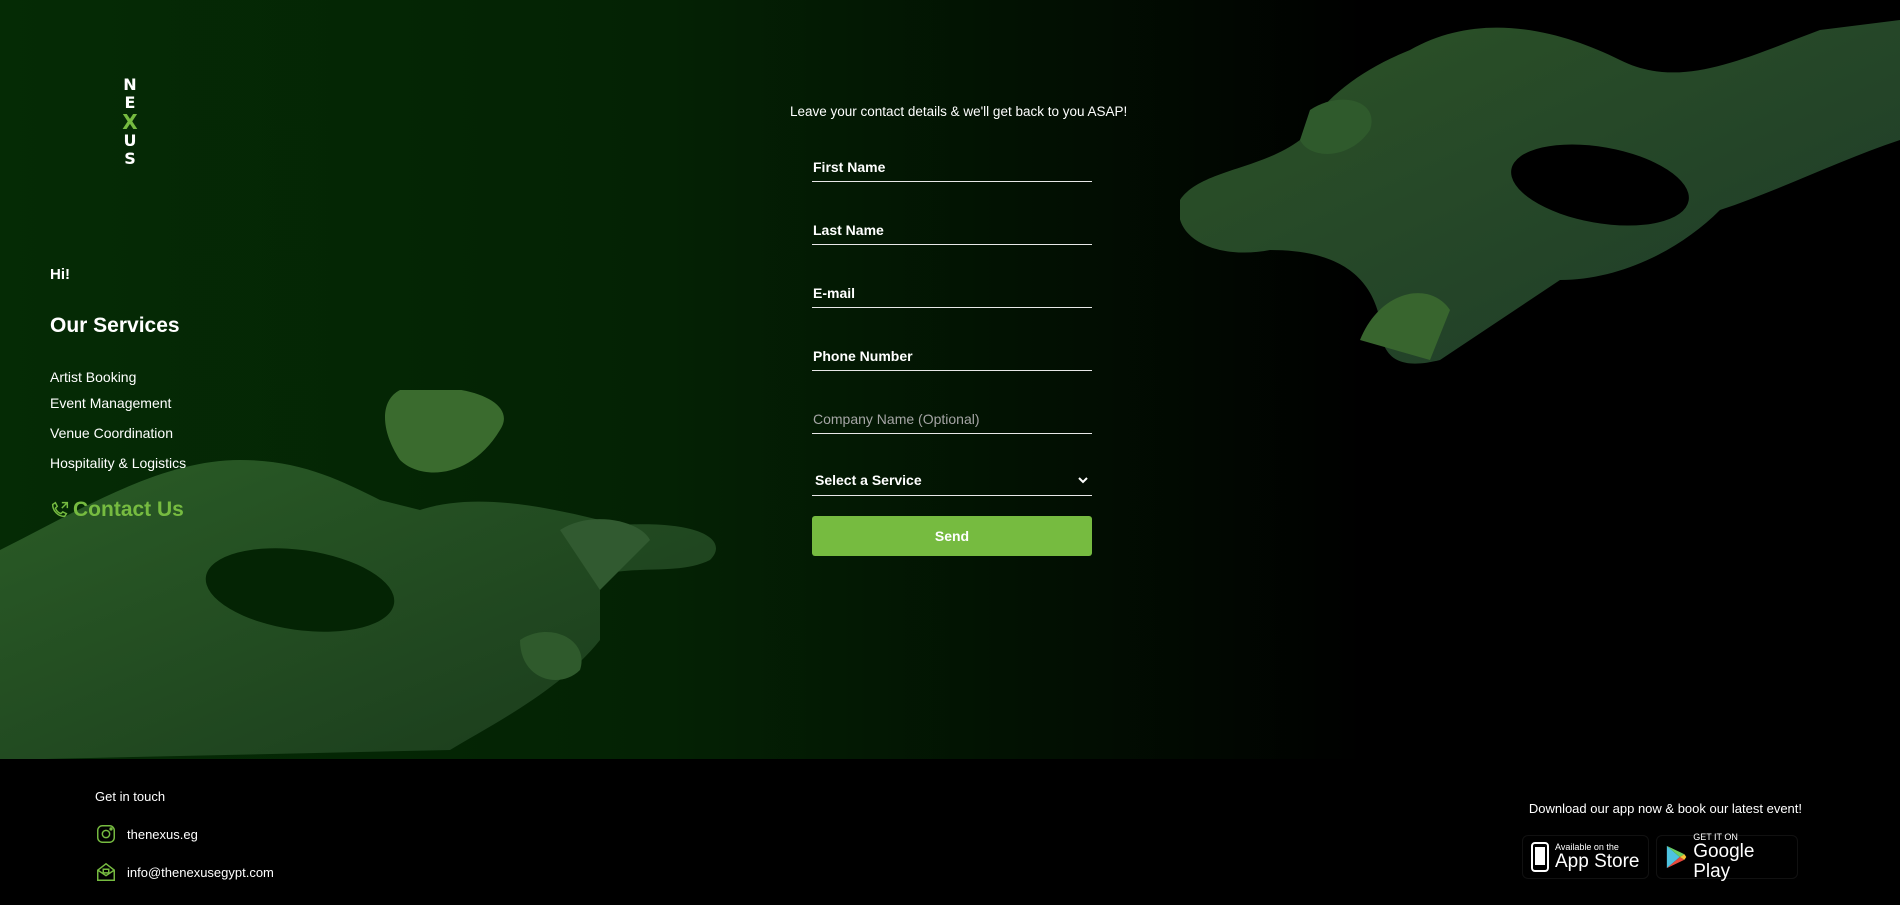 The height and width of the screenshot is (905, 1900). I want to click on phone-input, so click(952, 355).